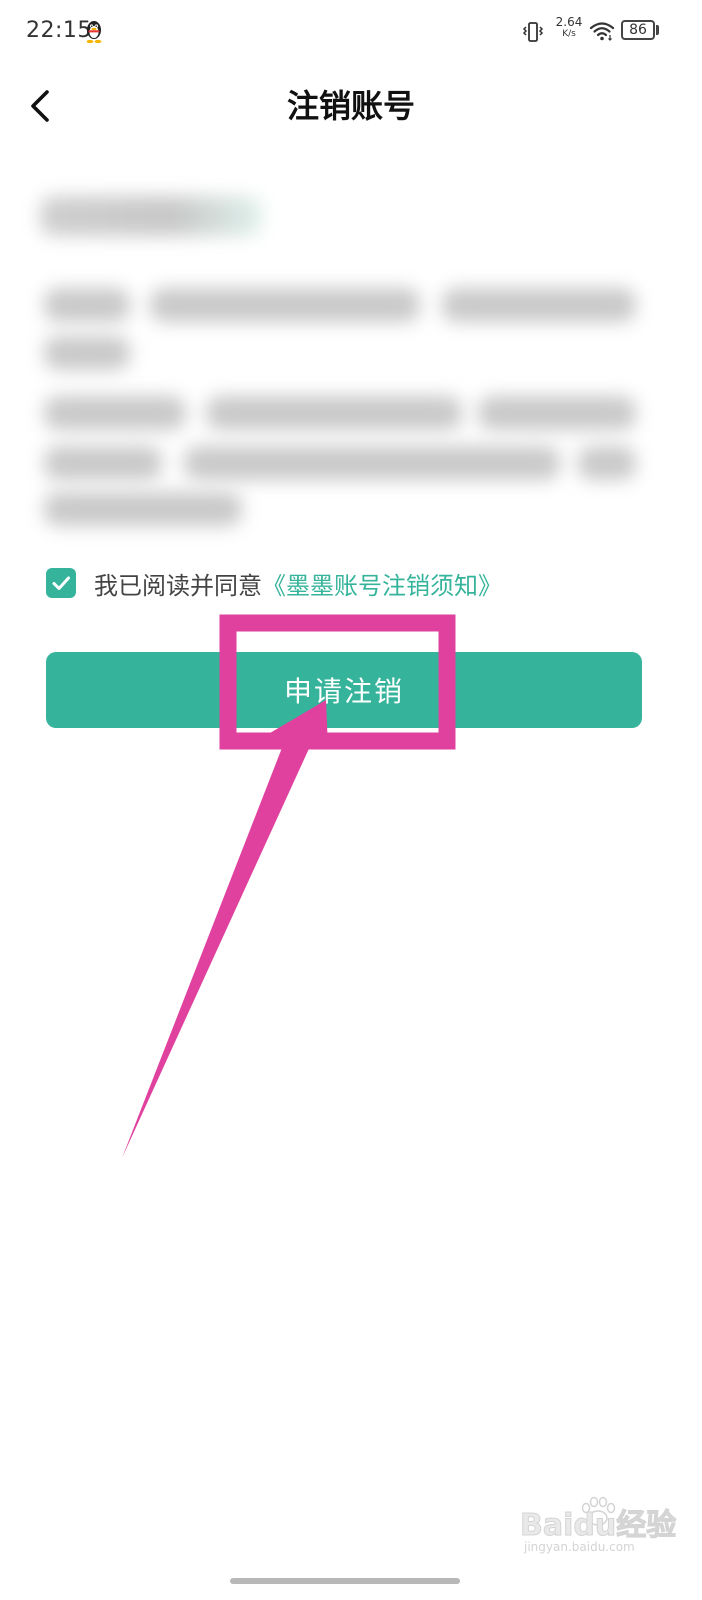 The height and width of the screenshot is (1600, 702). I want to click on battery-level: 86, so click(638, 30).